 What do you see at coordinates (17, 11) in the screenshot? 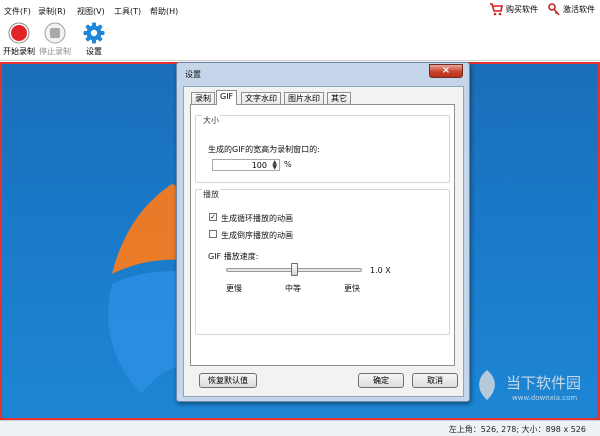
I see `menu-file: 文件(F)` at bounding box center [17, 11].